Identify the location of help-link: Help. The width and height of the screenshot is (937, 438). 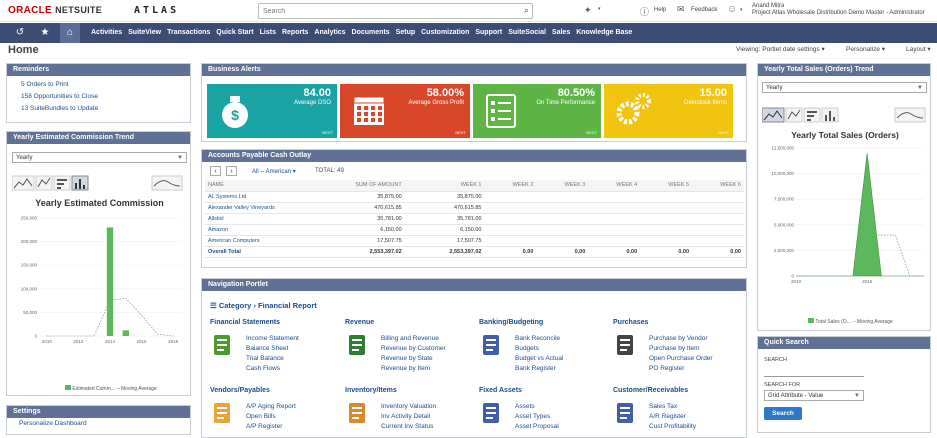
(660, 10).